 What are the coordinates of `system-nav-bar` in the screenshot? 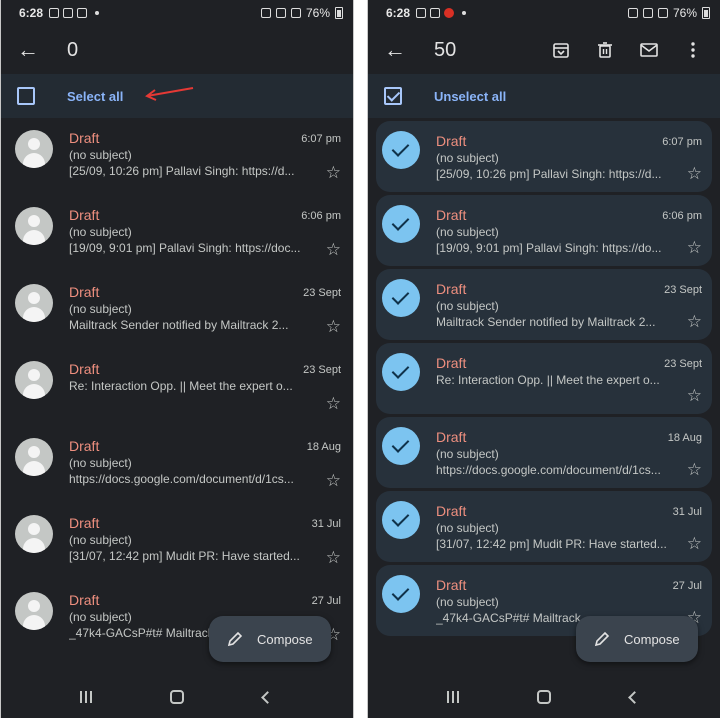 It's located at (177, 697).